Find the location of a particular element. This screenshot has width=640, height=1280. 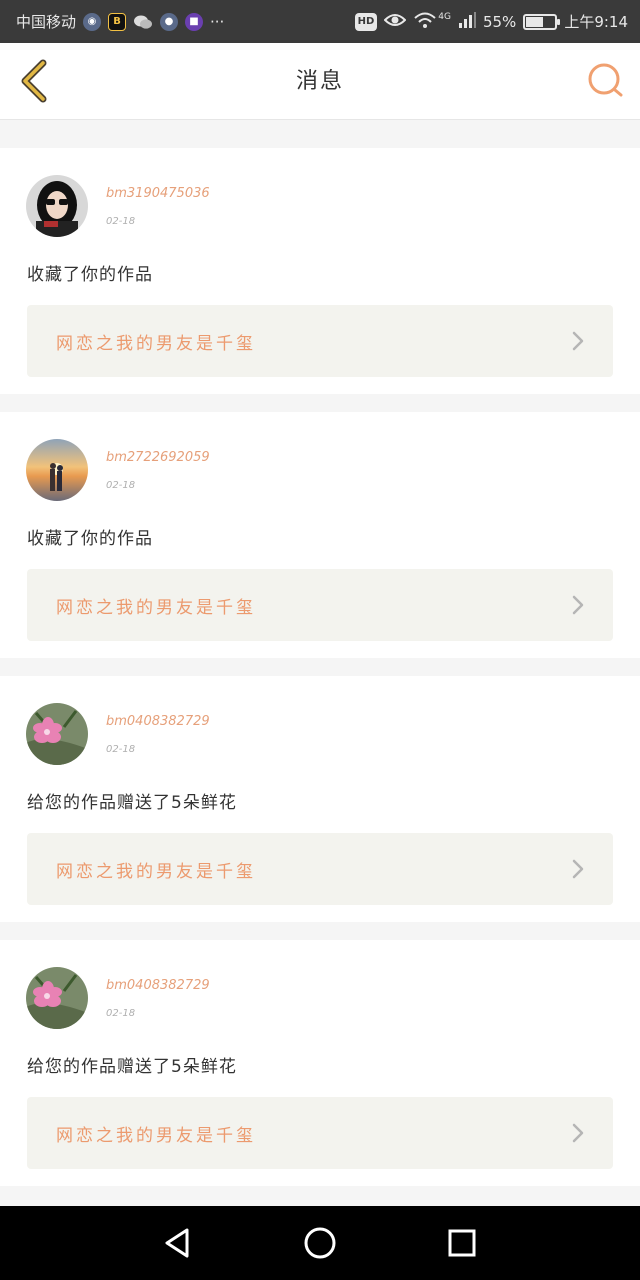

header: 消息 is located at coordinates (320, 81).